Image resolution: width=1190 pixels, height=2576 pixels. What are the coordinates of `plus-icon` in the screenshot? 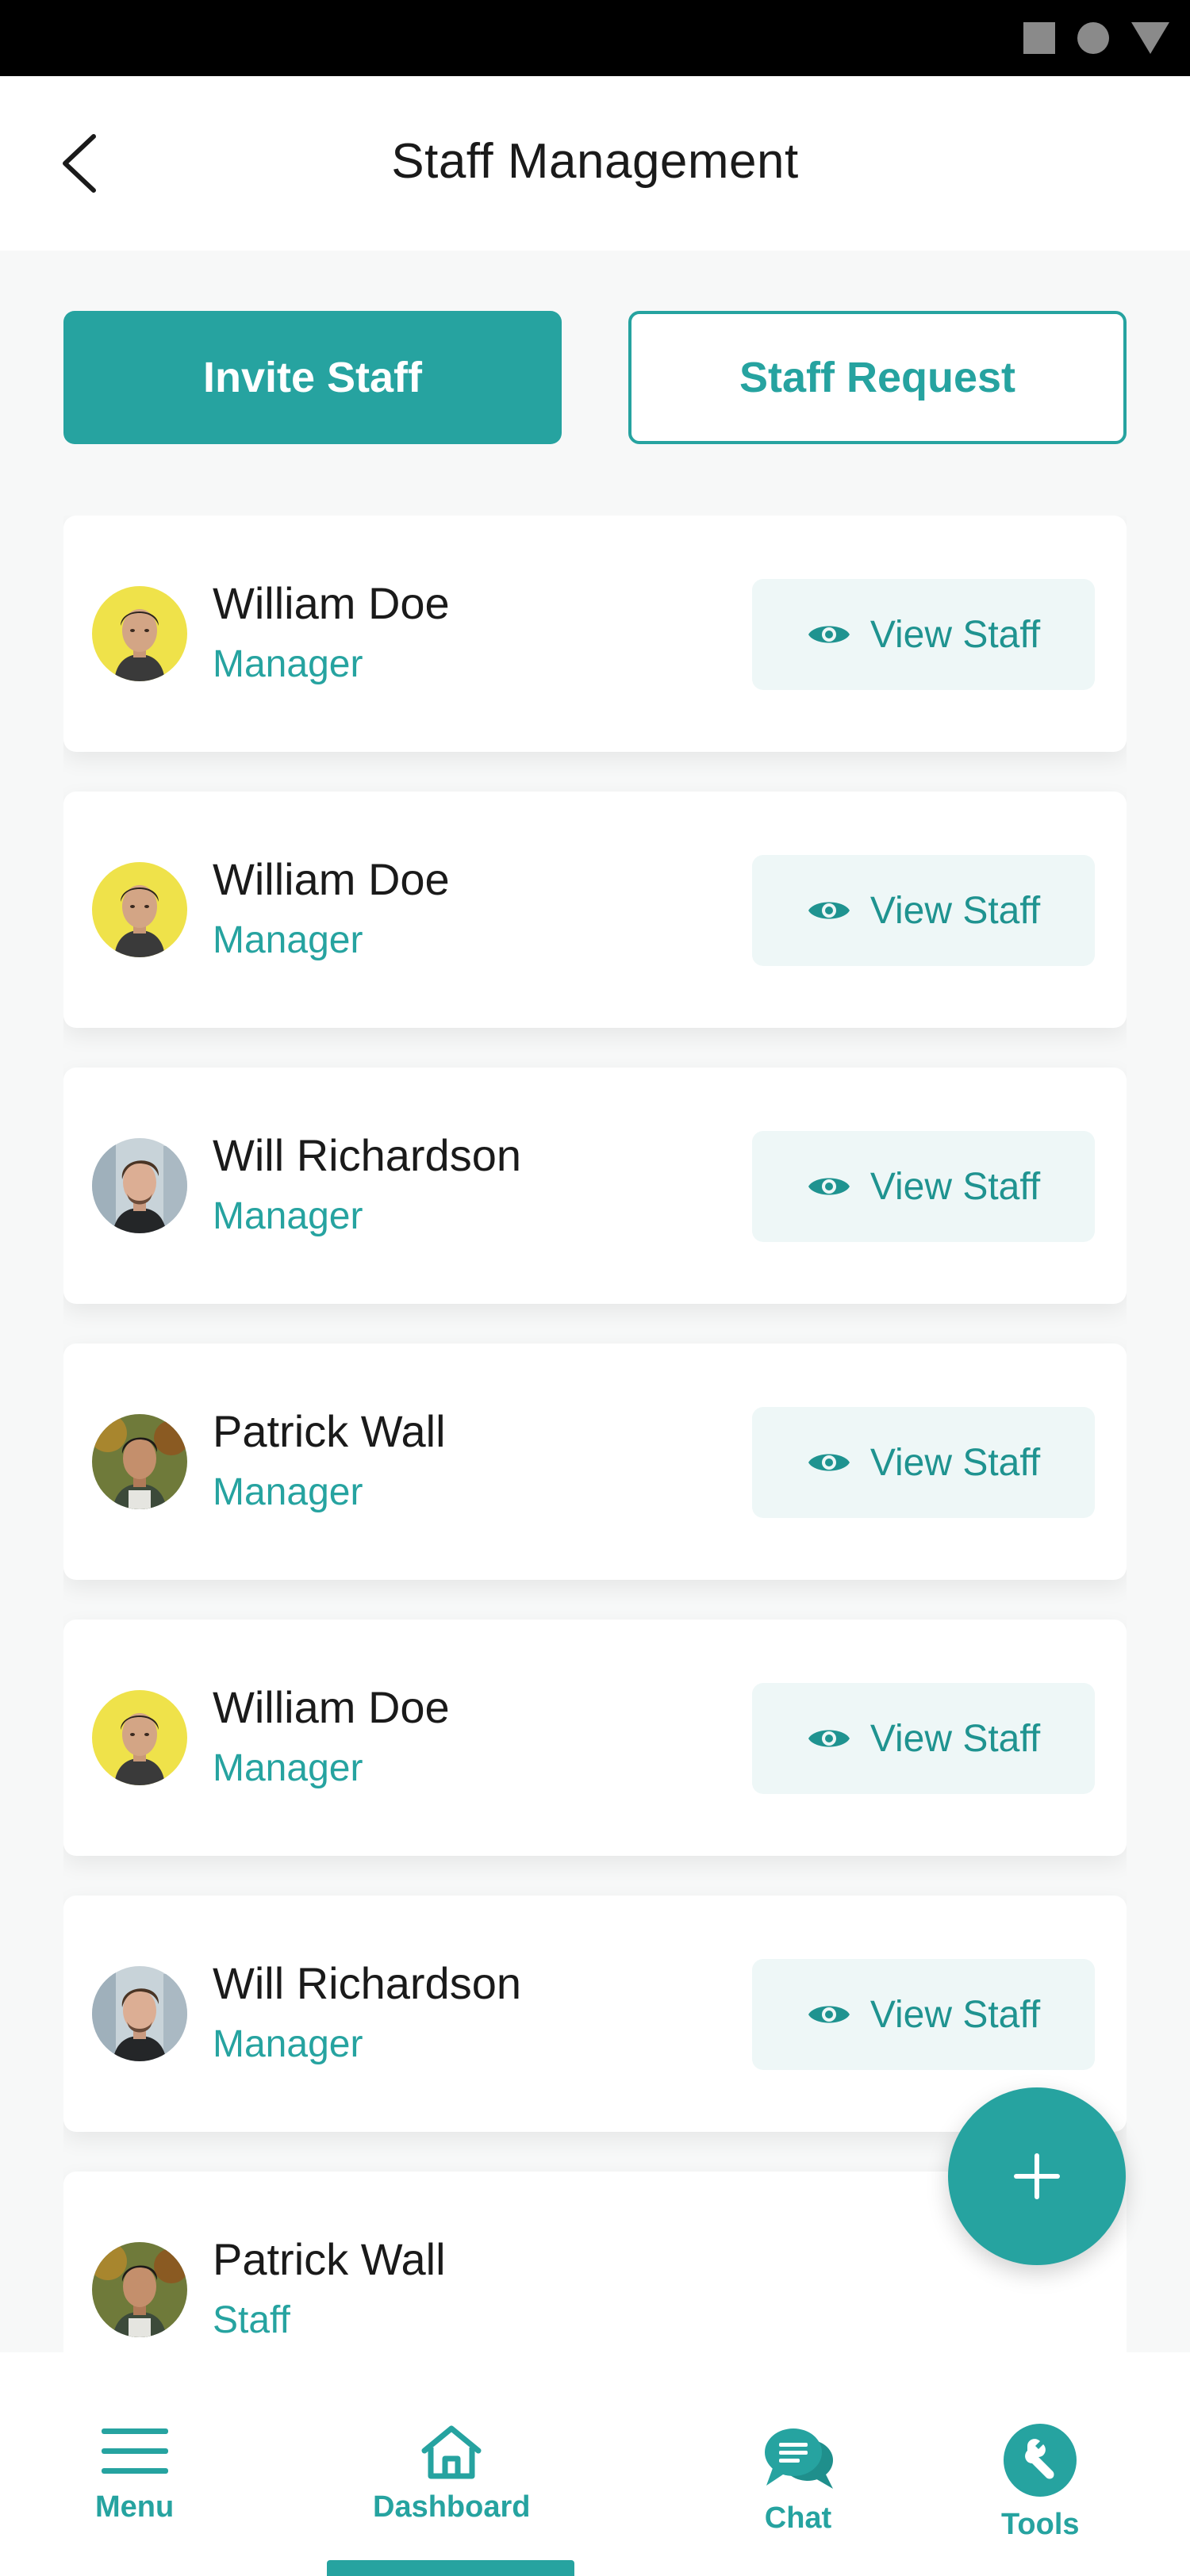 It's located at (1037, 2176).